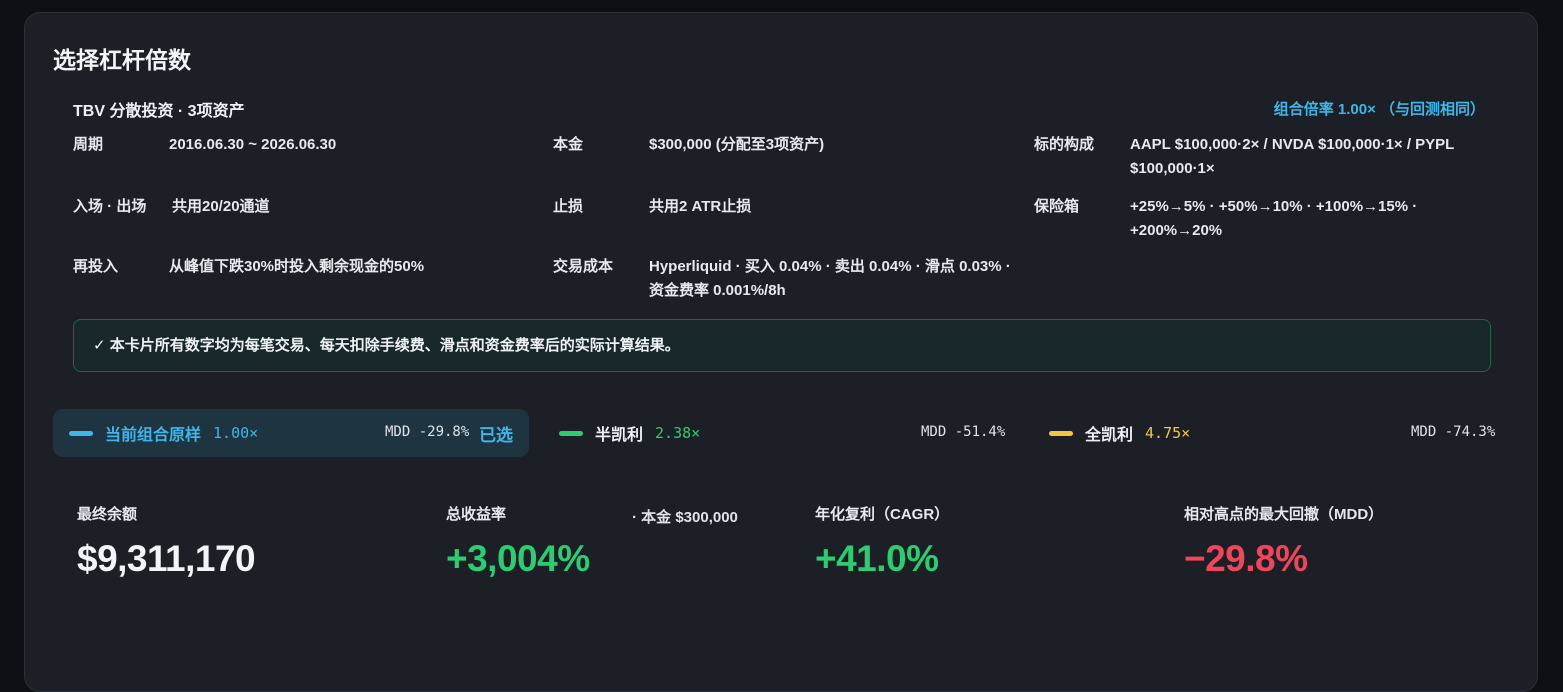 The height and width of the screenshot is (692, 1563). I want to click on stat-total-return: 总收益率 +3,004%, so click(518, 541).